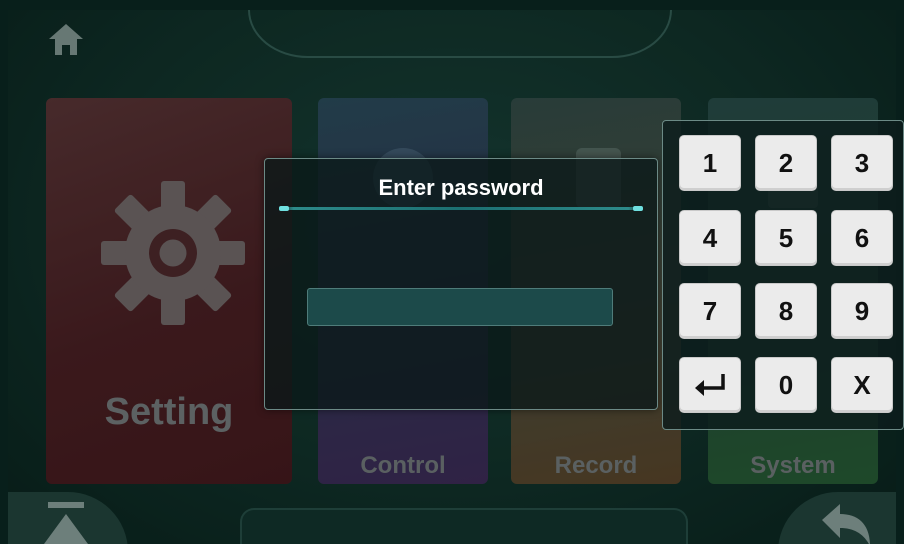  I want to click on enter-arrow-icon, so click(710, 385).